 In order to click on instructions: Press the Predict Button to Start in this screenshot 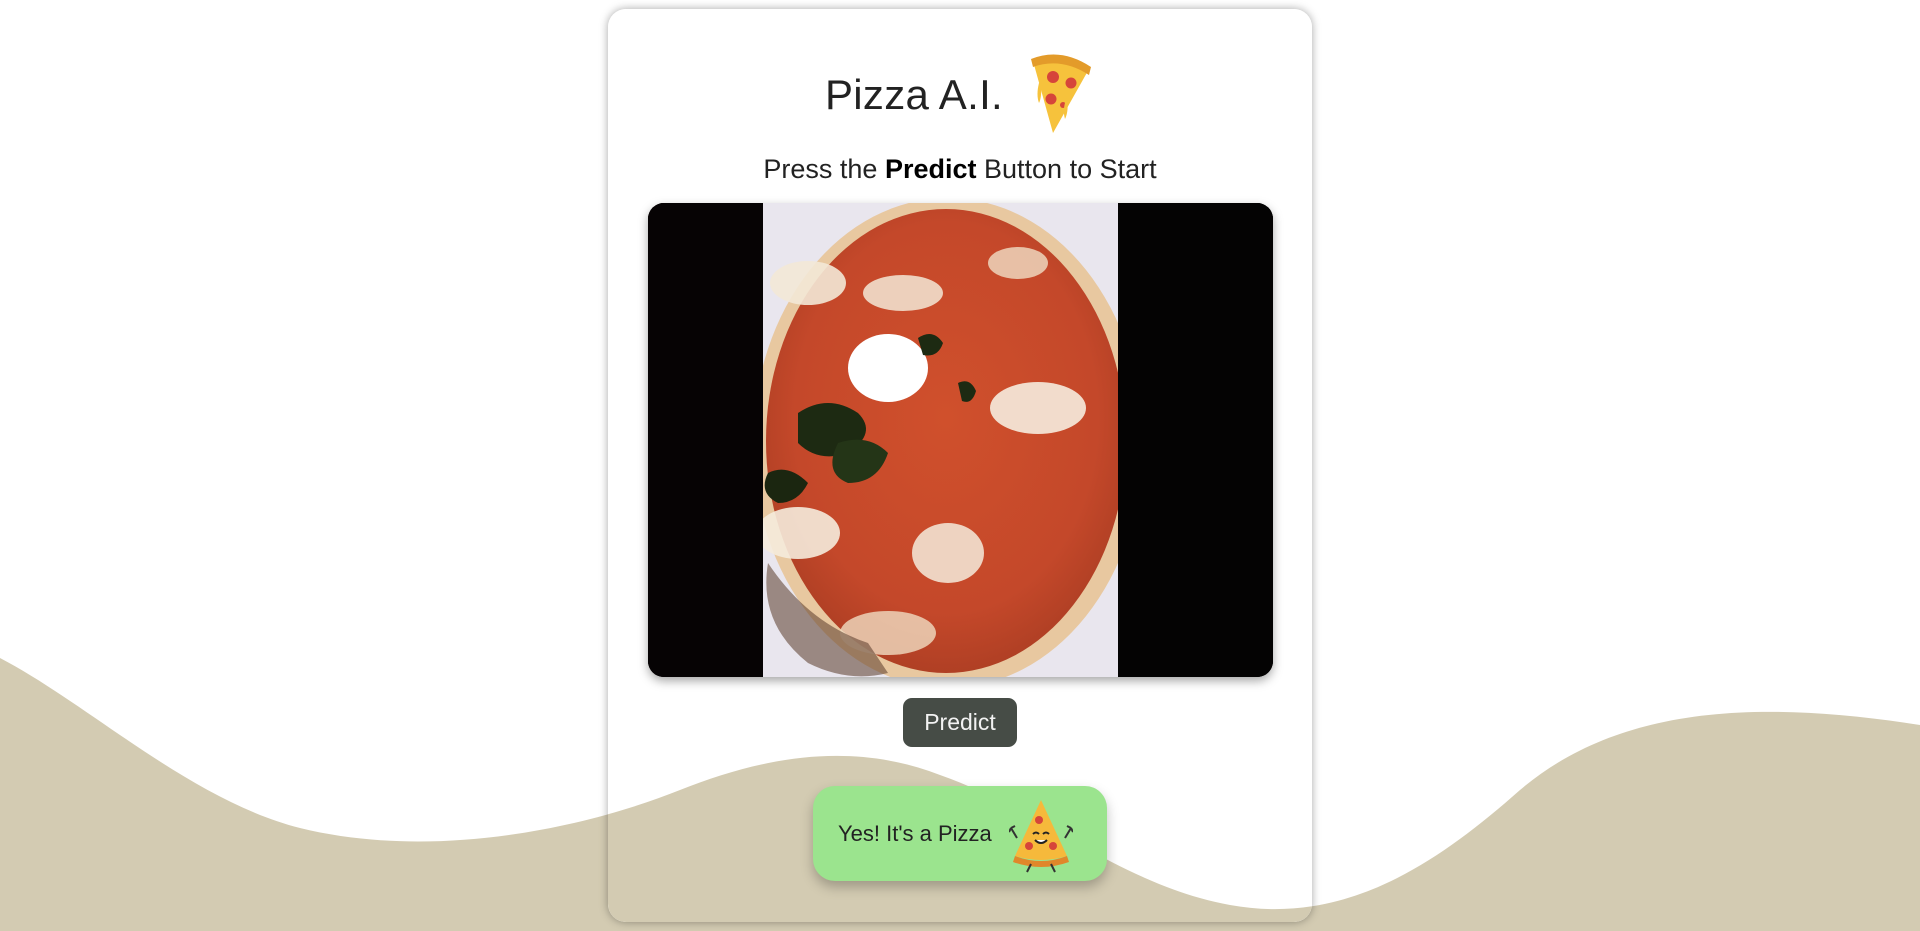, I will do `click(960, 169)`.